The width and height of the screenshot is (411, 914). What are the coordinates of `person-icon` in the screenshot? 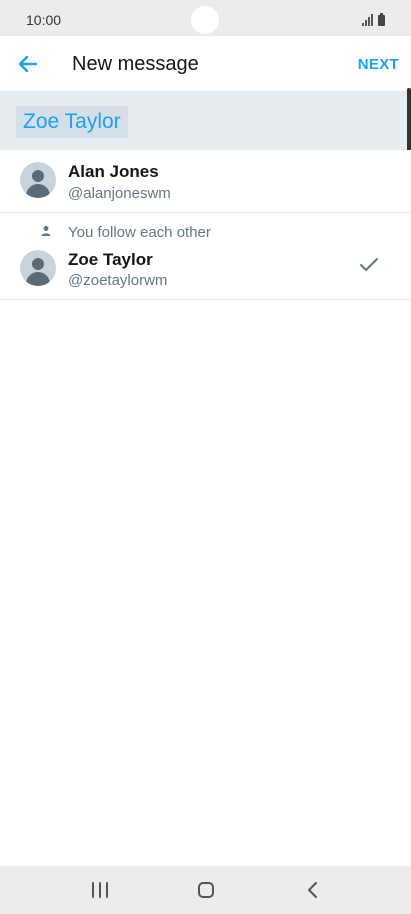 It's located at (46, 231).